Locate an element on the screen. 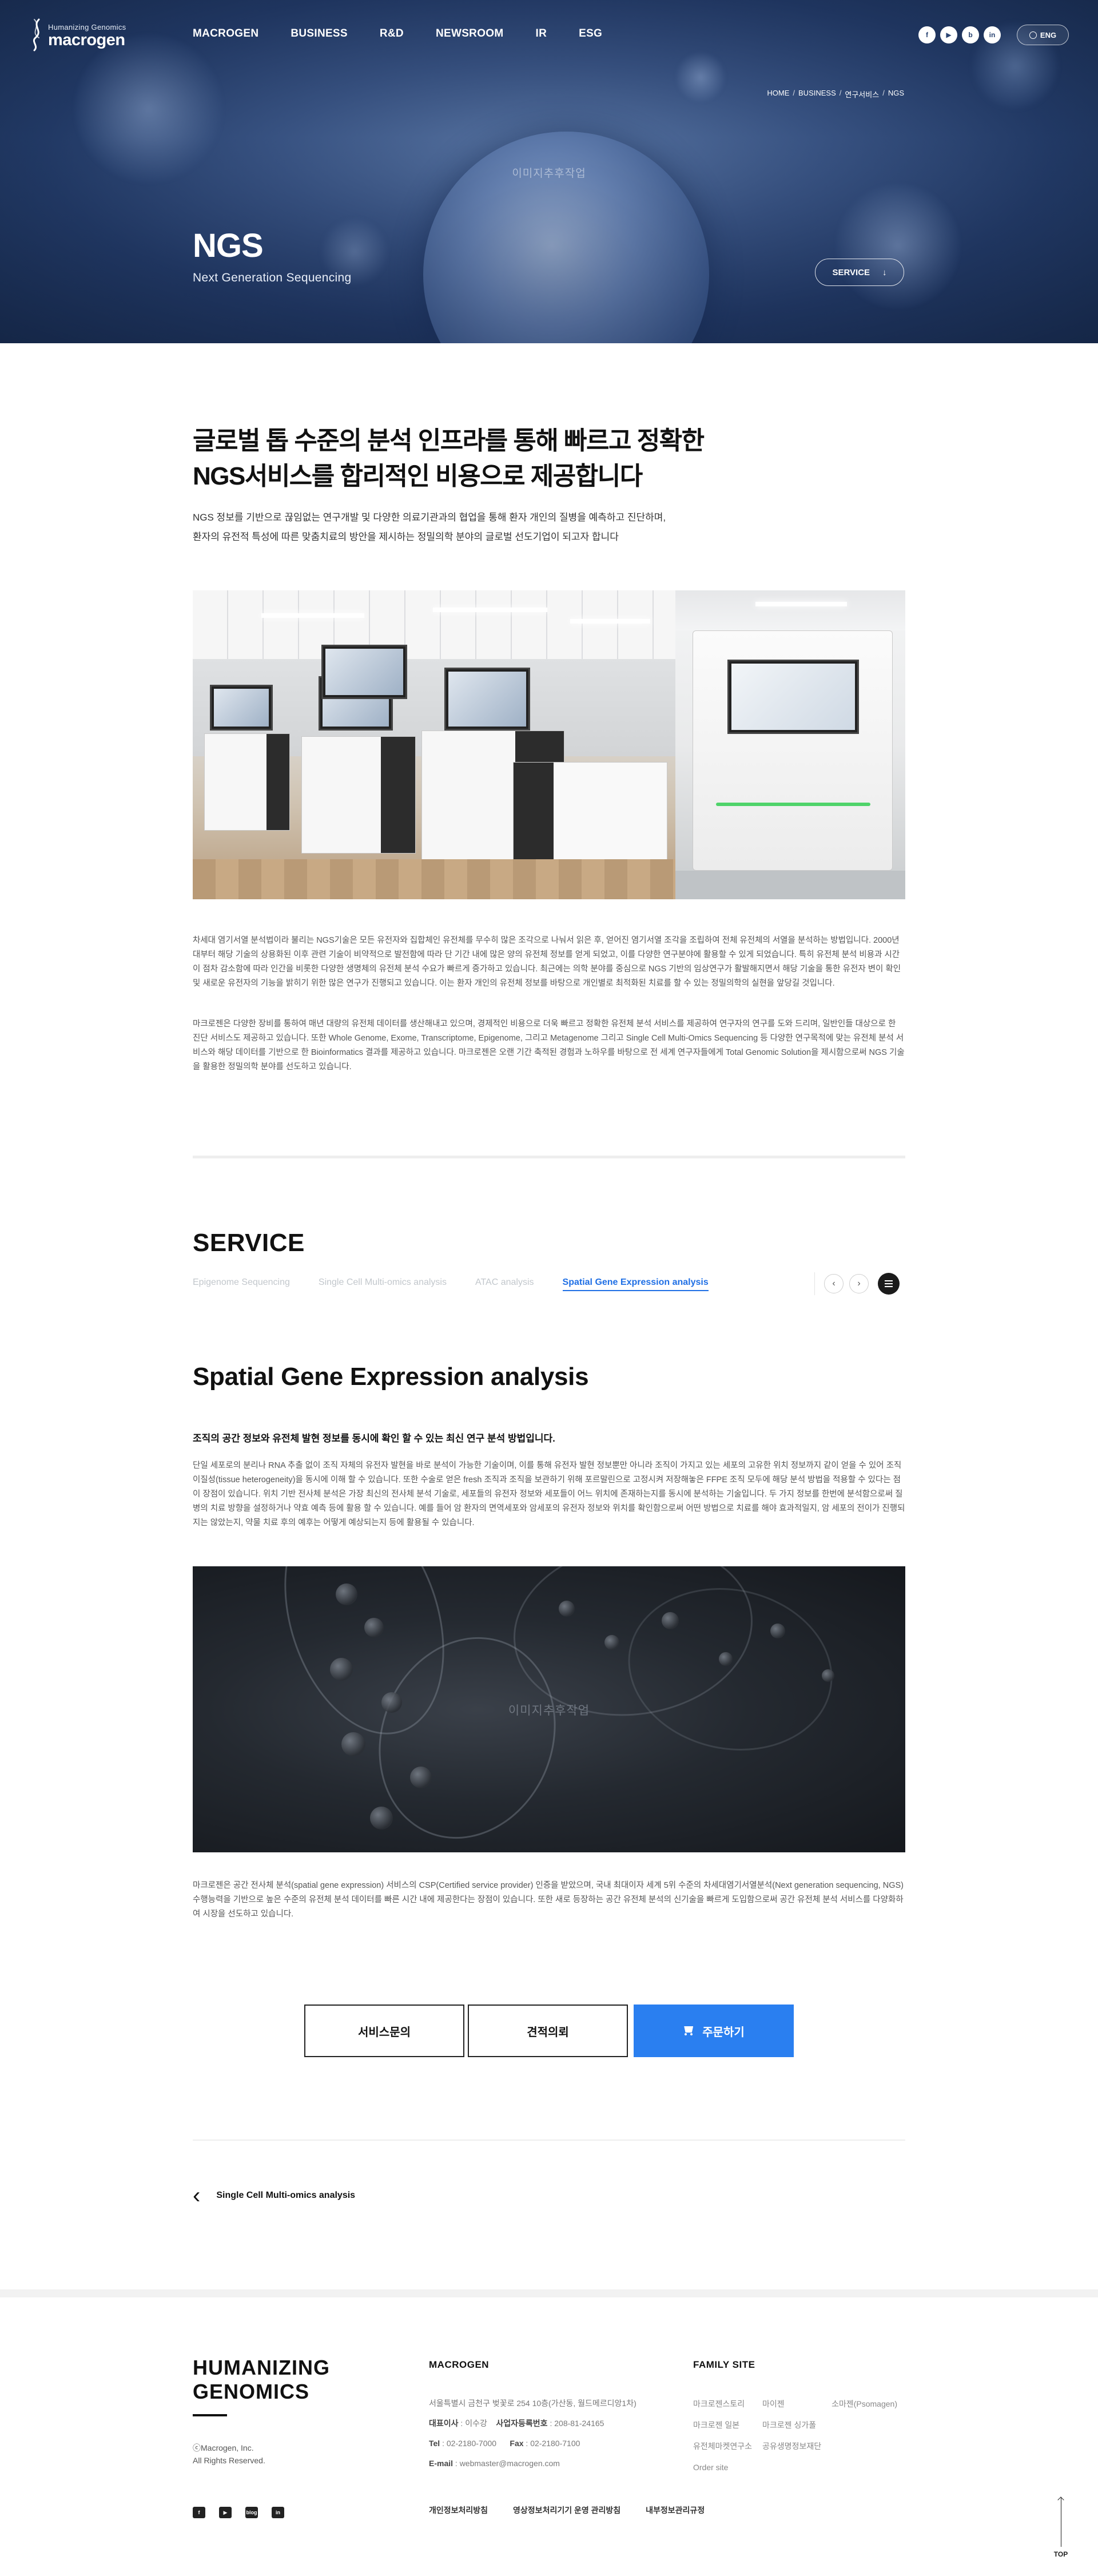 The image size is (1098, 2576). prev-service-link: ‹ Single Cell Multi-omics analysis is located at coordinates (274, 2195).